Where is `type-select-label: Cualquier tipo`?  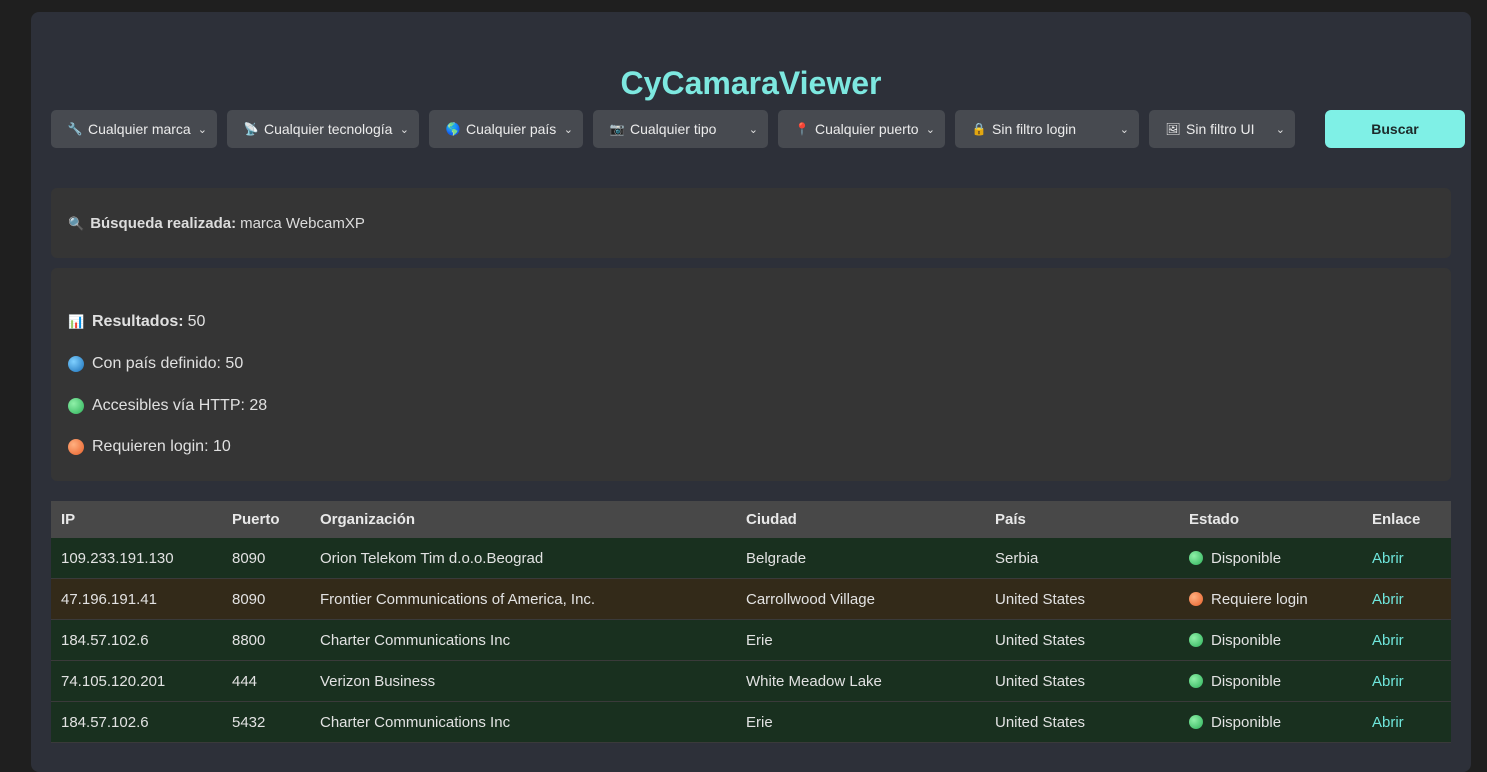
type-select-label: Cualquier tipo is located at coordinates (673, 129).